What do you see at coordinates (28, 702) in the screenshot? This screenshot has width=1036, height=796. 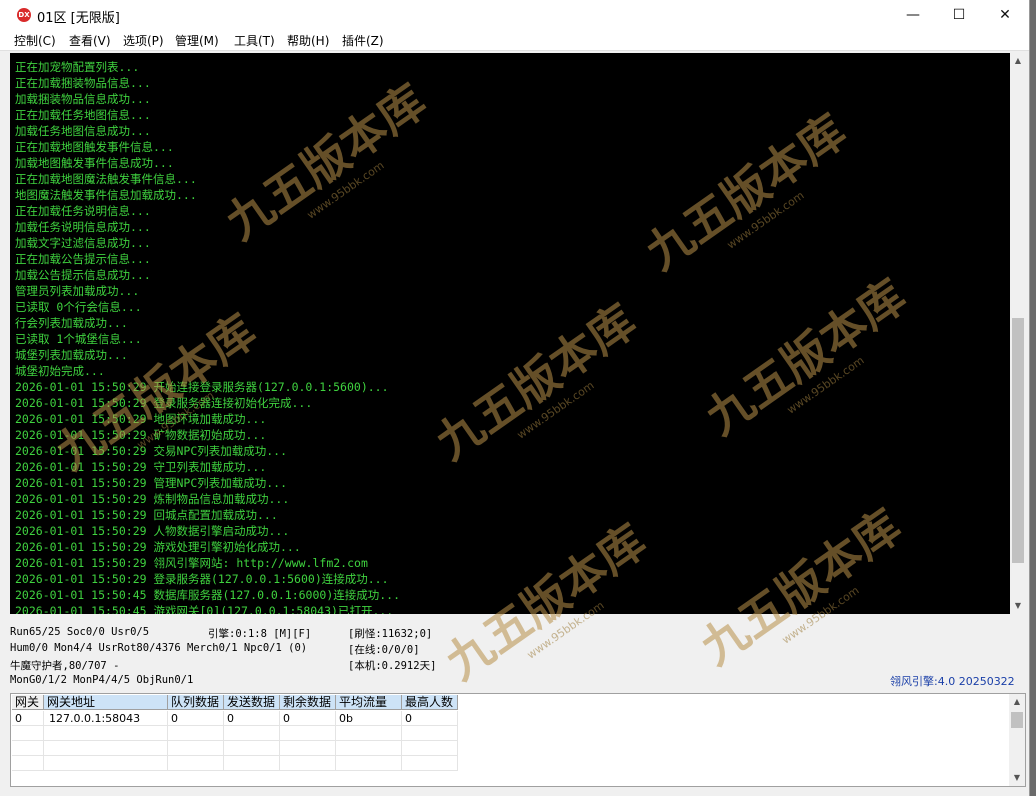 I see `col-header-gate: 网关` at bounding box center [28, 702].